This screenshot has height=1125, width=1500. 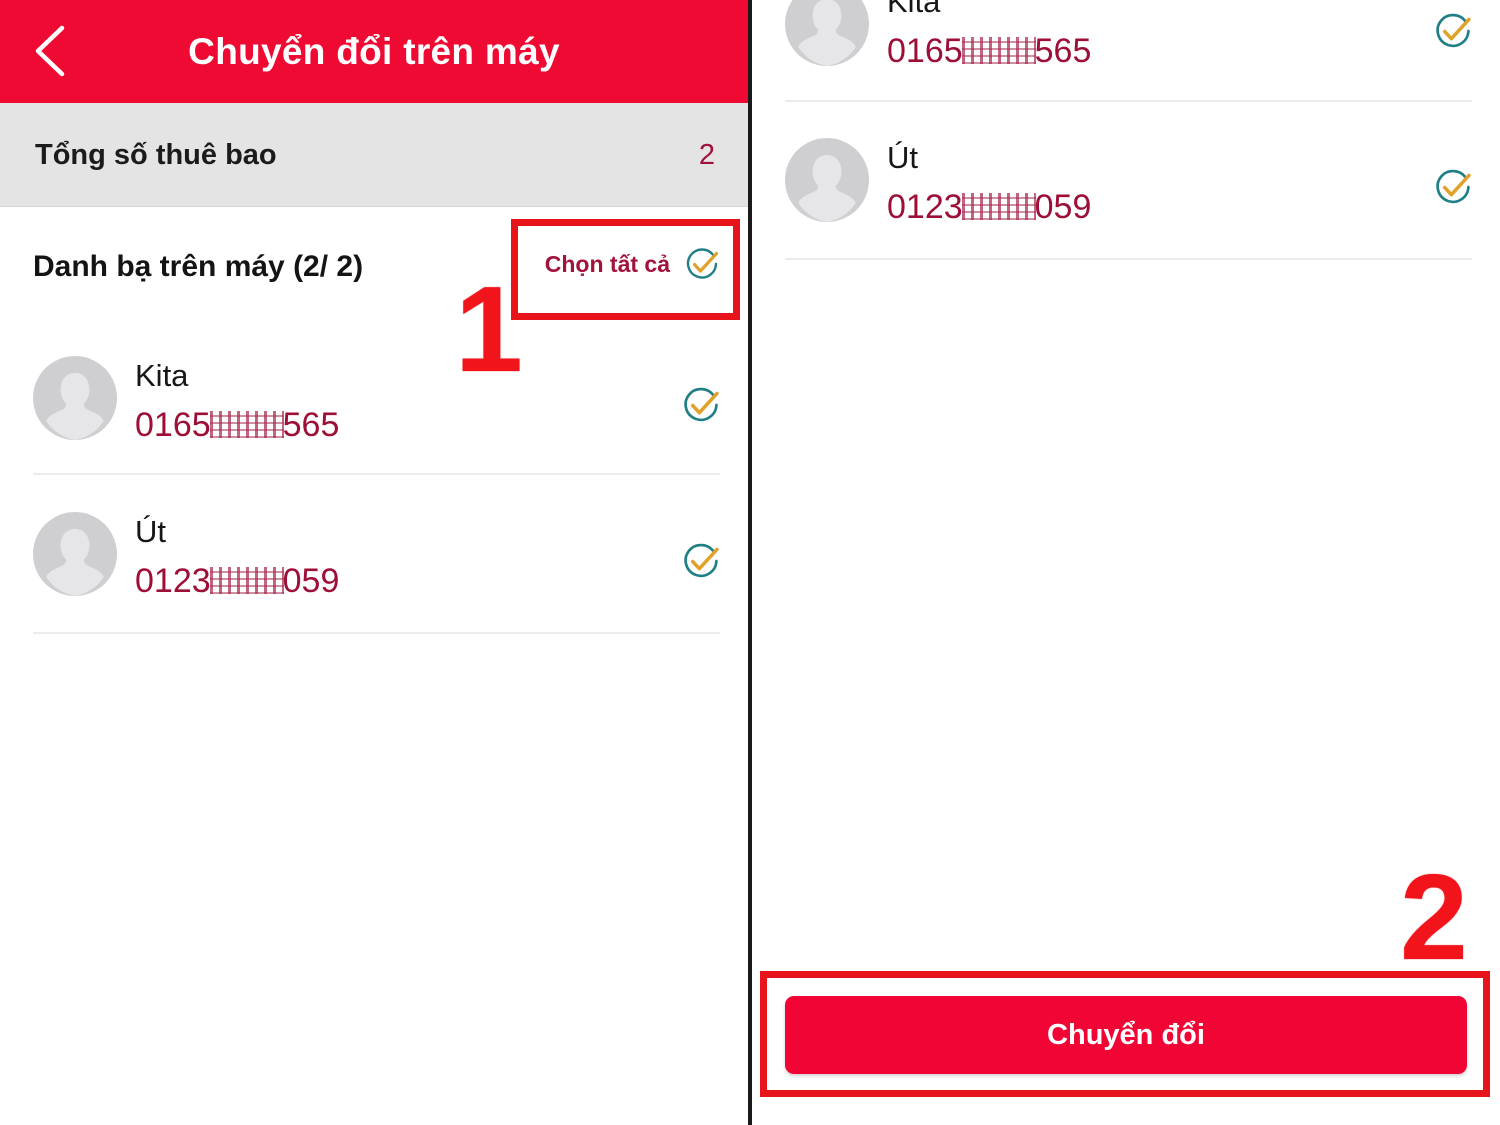 I want to click on total-subscribers-row: Tổng số thuê bao 2, so click(x=374, y=155).